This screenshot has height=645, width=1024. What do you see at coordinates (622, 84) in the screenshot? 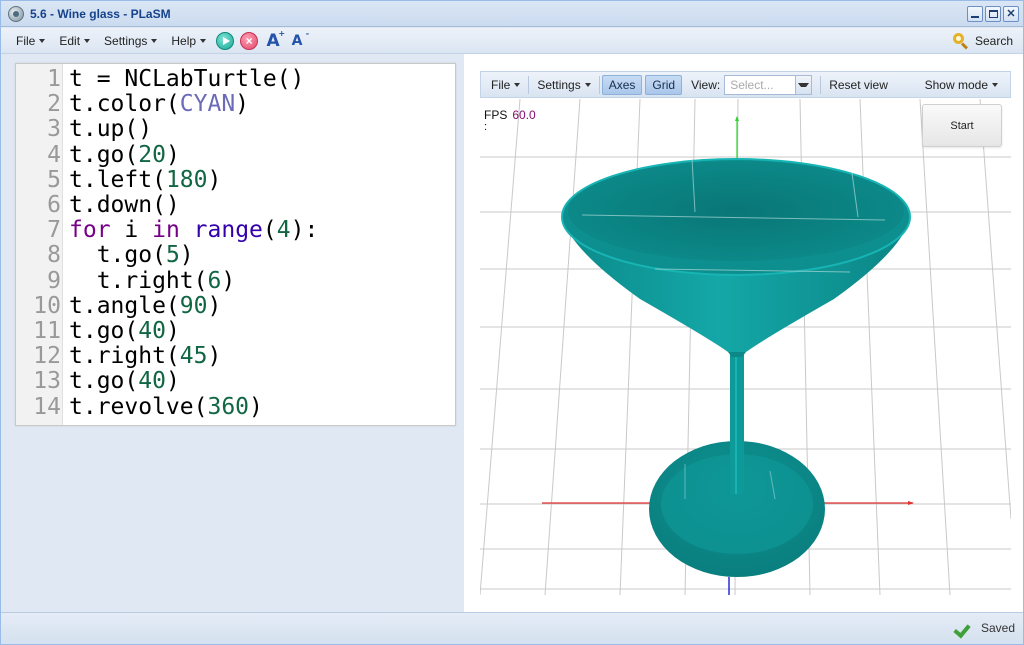
I see `axes-toggle: Axes` at bounding box center [622, 84].